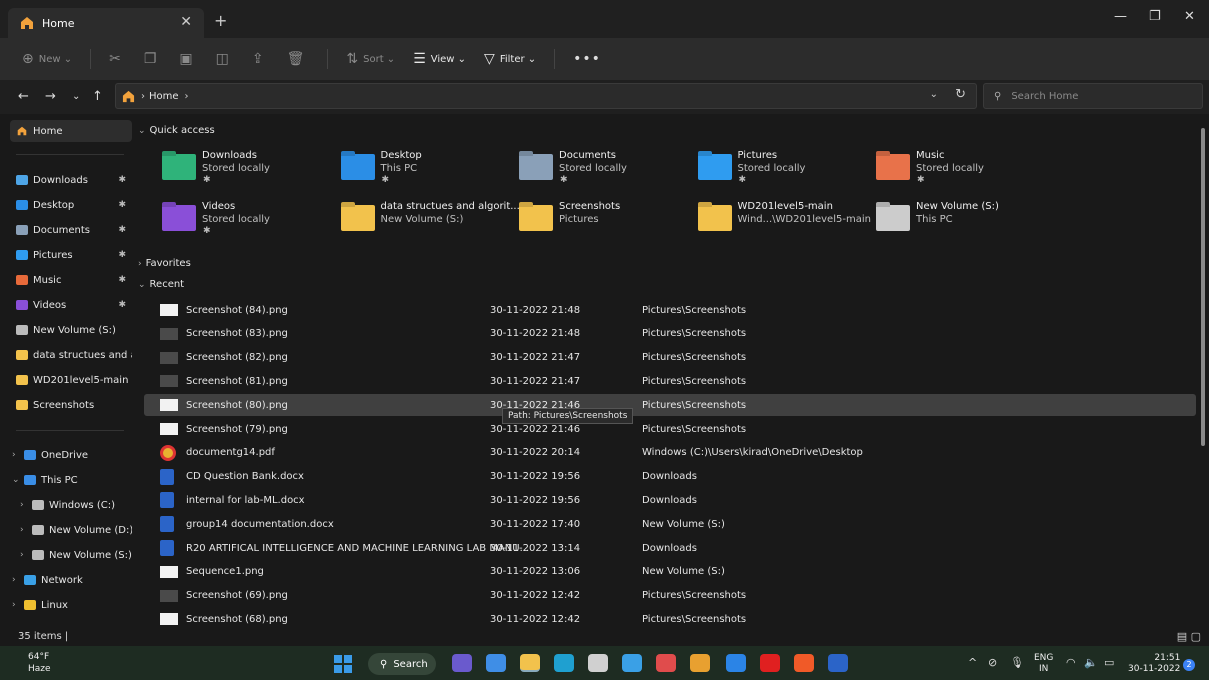 The image size is (1209, 680). I want to click on new-button: ⊕ New ⌄, so click(47, 59).